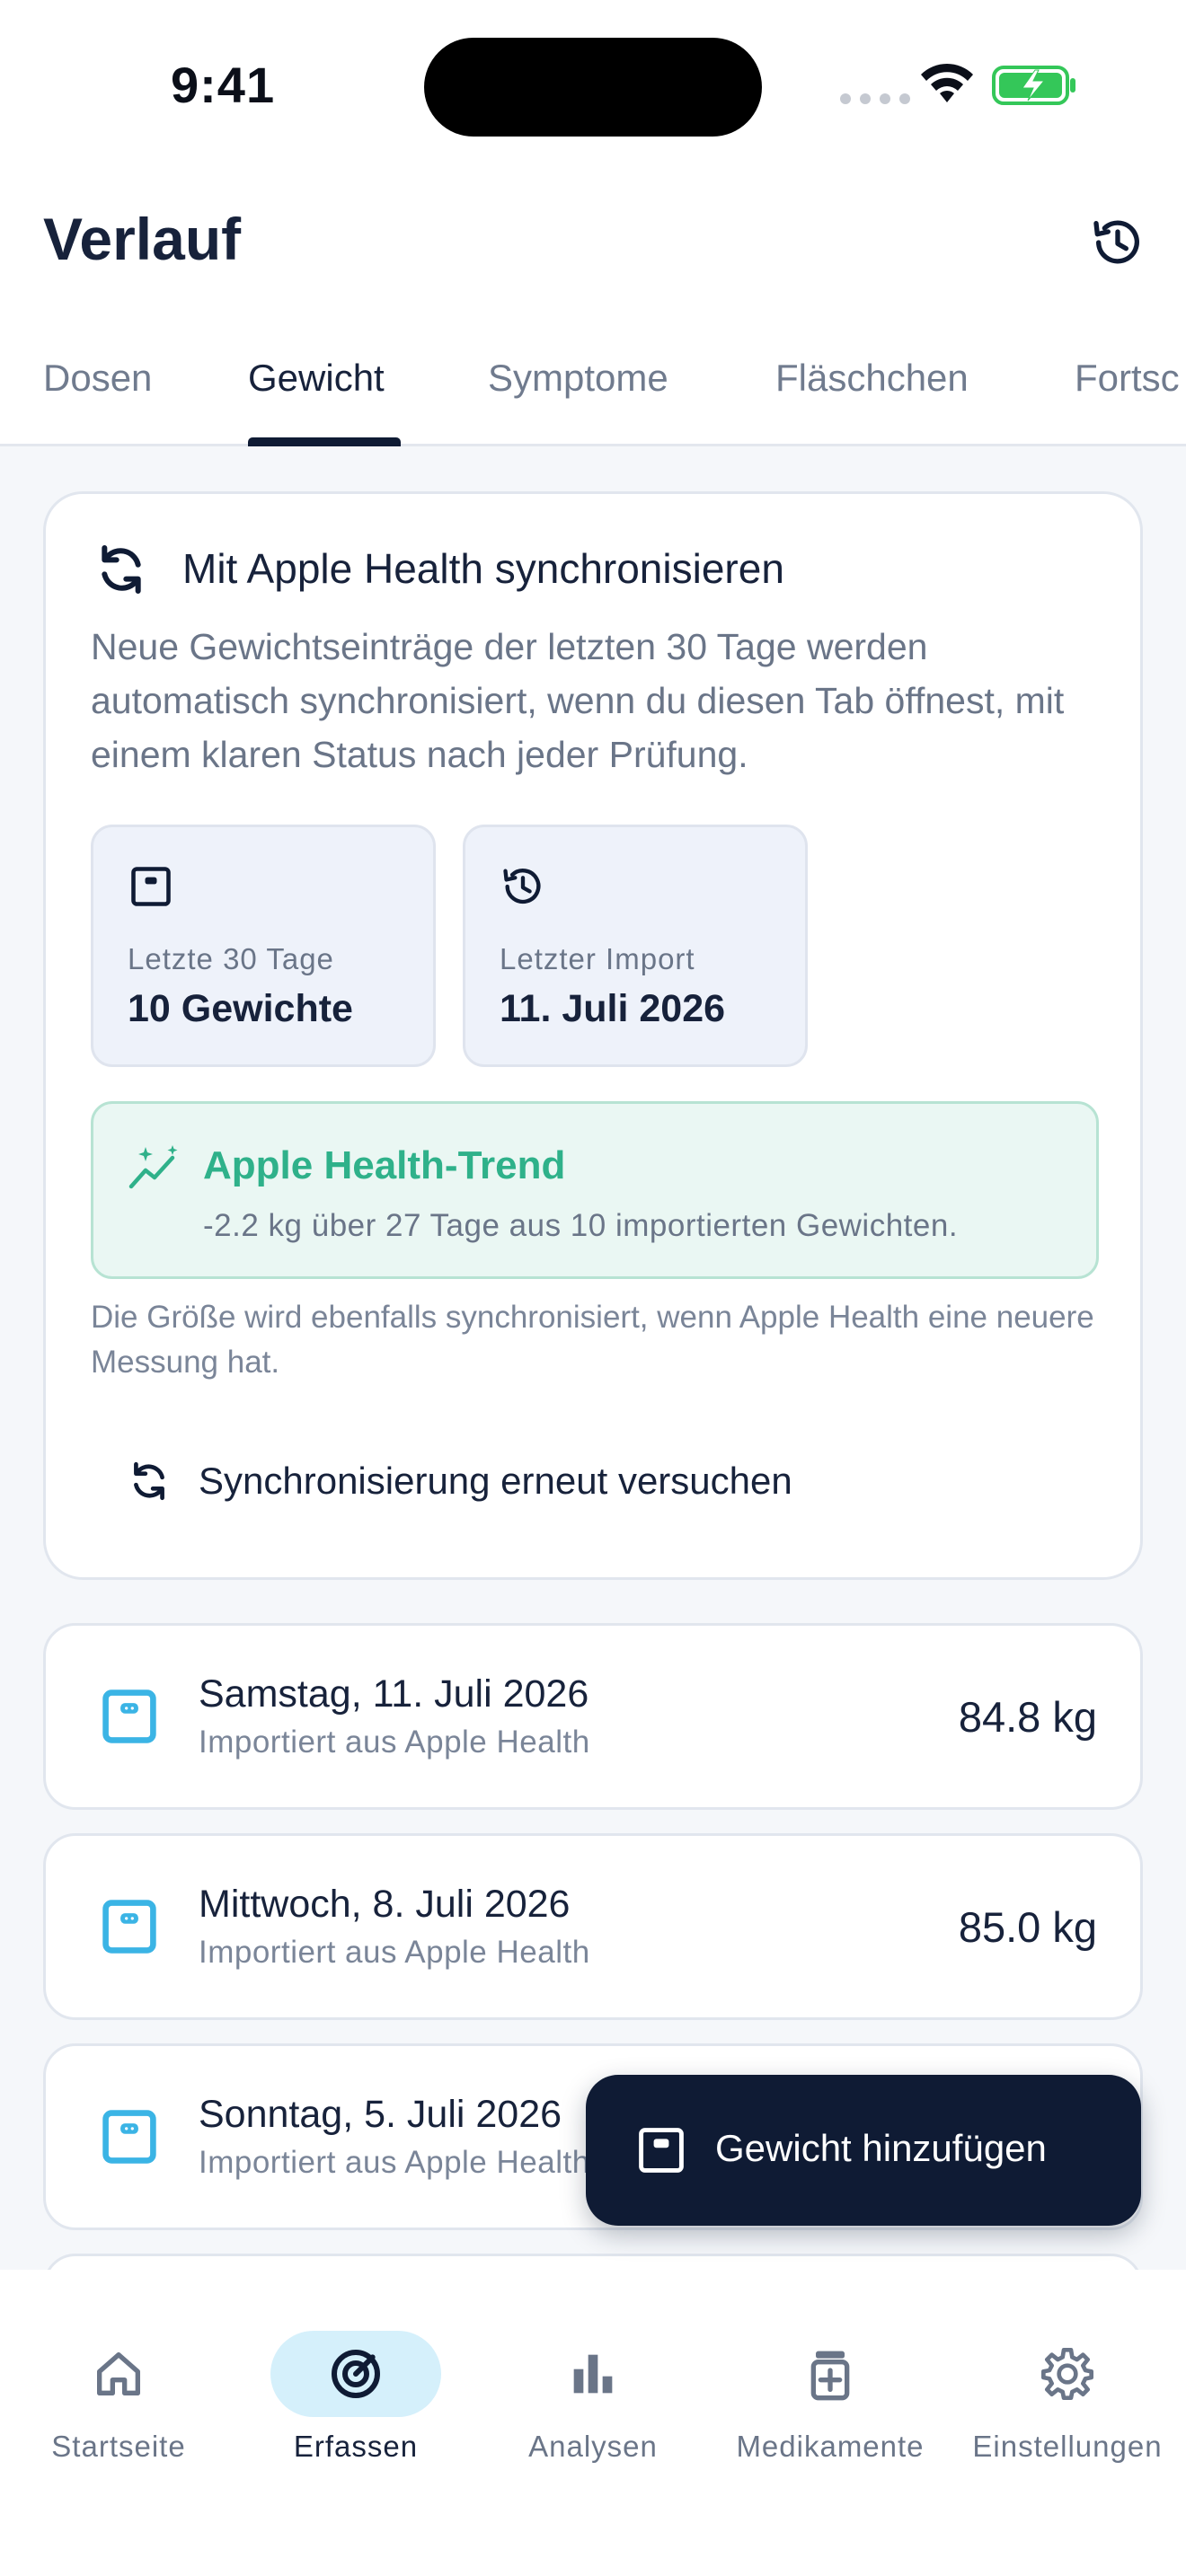  What do you see at coordinates (1067, 2446) in the screenshot?
I see `nav-label: Einstellungen` at bounding box center [1067, 2446].